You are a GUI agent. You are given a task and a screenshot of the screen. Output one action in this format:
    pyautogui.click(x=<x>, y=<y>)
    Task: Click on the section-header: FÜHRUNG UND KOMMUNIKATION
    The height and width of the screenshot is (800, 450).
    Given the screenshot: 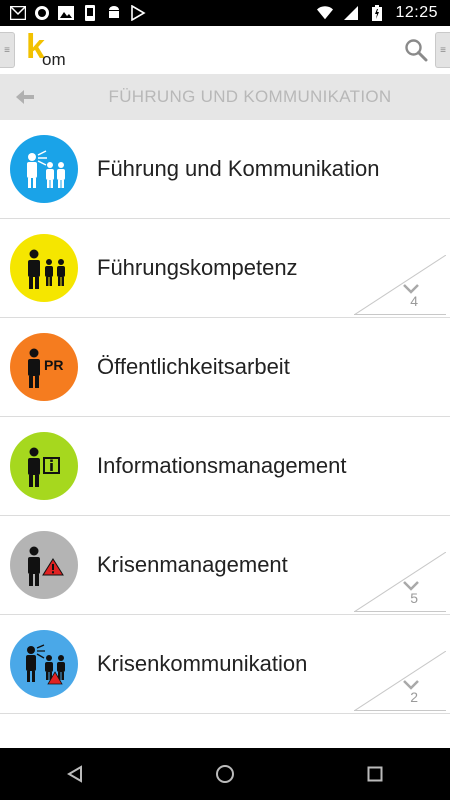 What is the action you would take?
    pyautogui.click(x=225, y=97)
    